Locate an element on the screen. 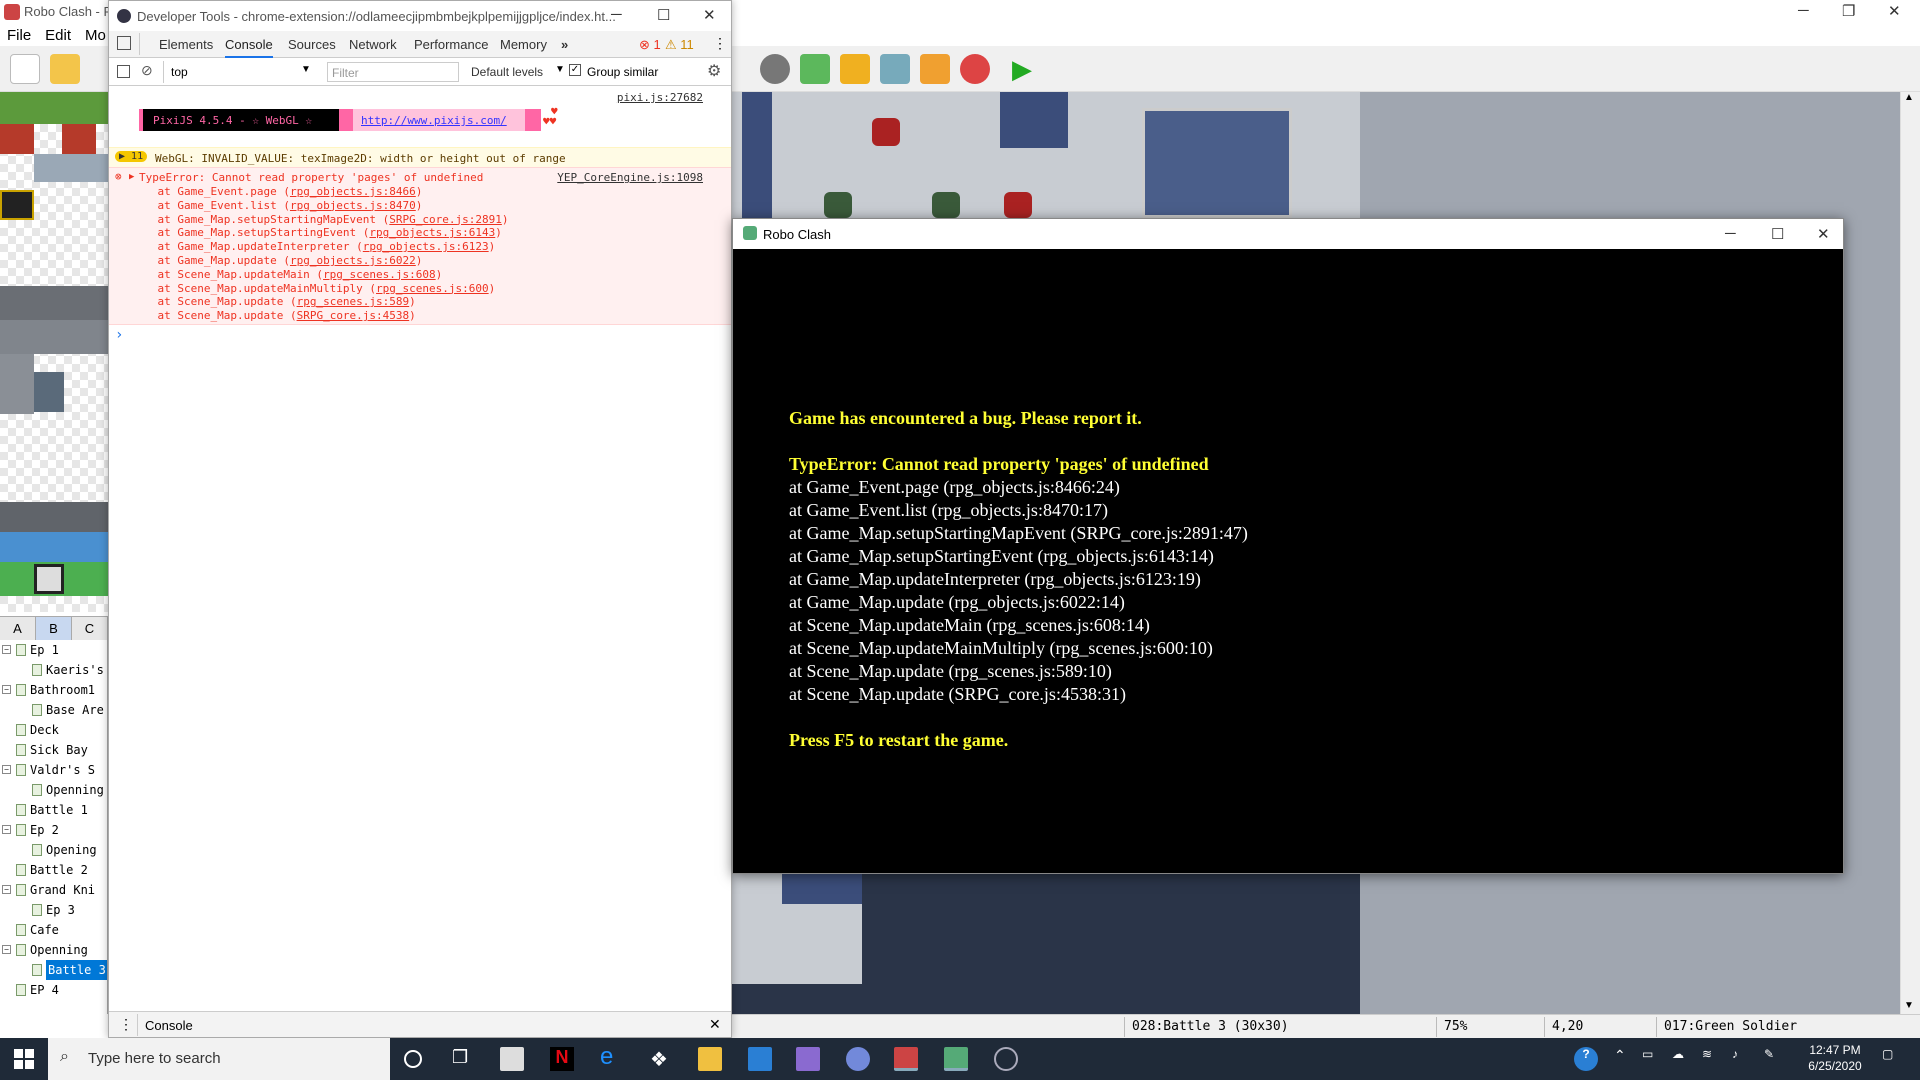 This screenshot has height=1080, width=1920. pixi-url-link: http://www.pixijs.com/ is located at coordinates (439, 120).